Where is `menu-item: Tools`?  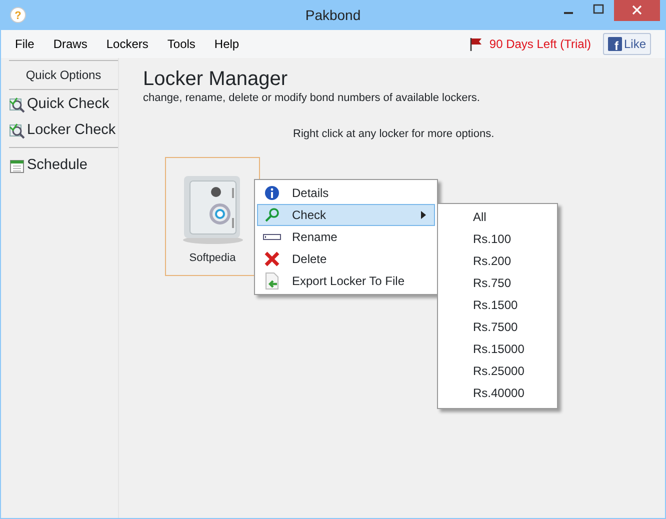 menu-item: Tools is located at coordinates (181, 44).